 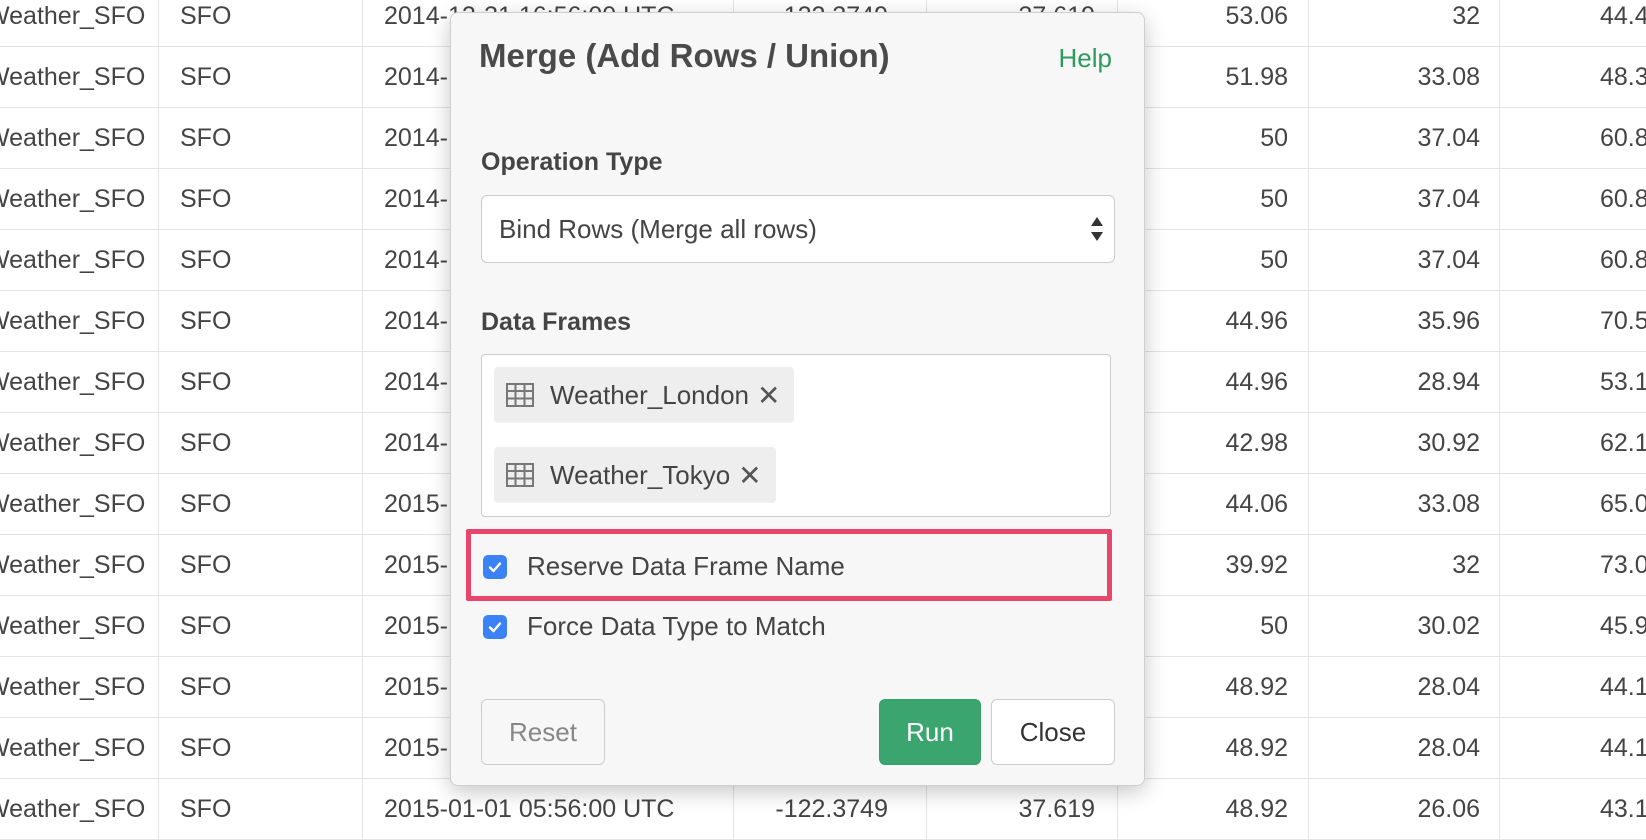 I want to click on reserve-name-checkbox, so click(x=495, y=566).